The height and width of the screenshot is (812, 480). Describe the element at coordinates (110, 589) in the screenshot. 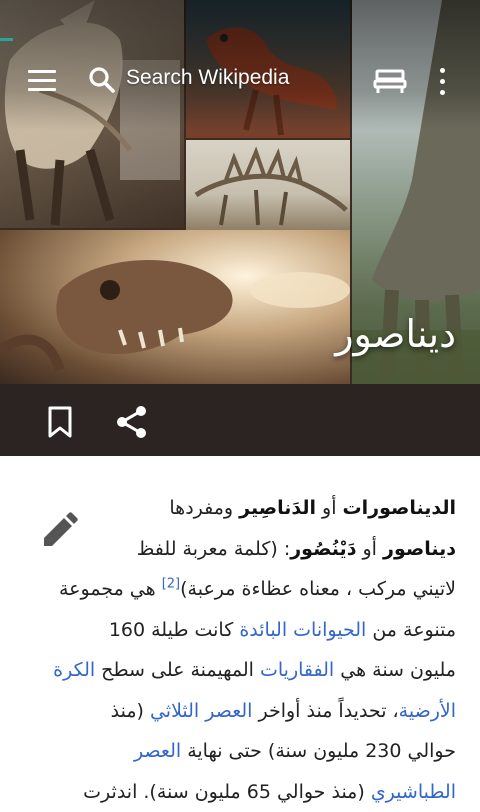

I see `article-text: هي مجموعة` at that location.